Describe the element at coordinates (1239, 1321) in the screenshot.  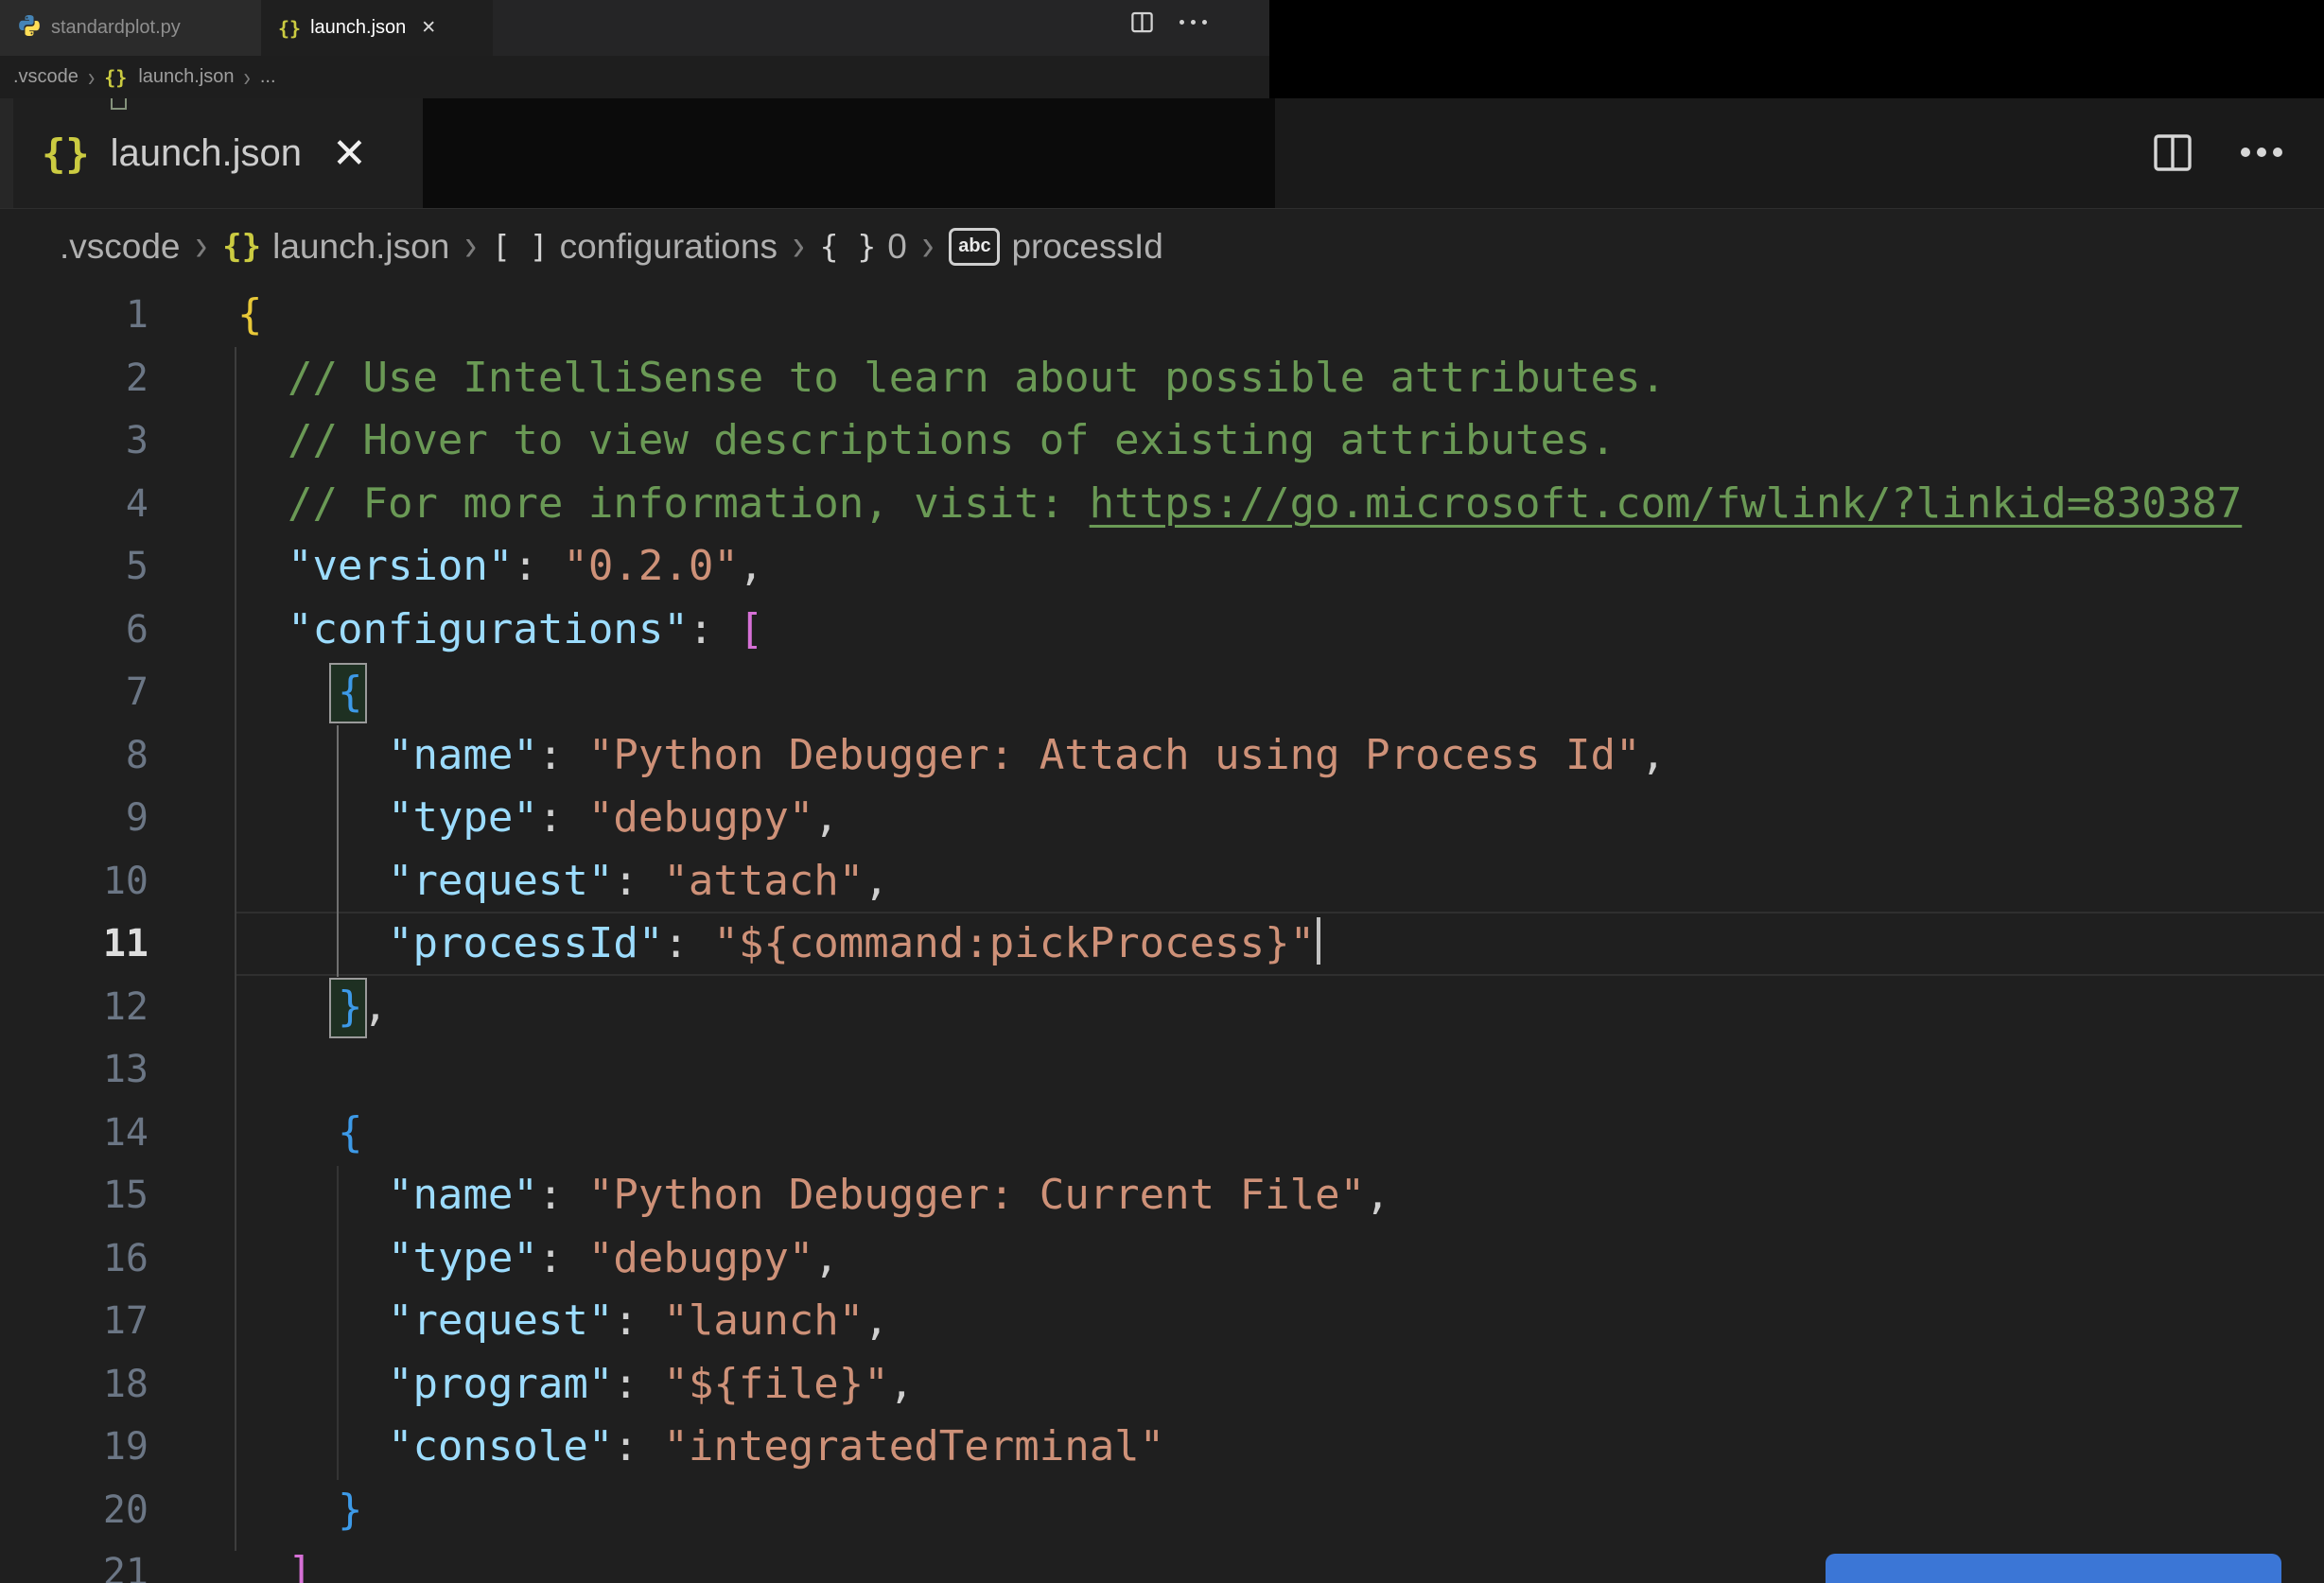
I see `code-line: "request": "launch",` at that location.